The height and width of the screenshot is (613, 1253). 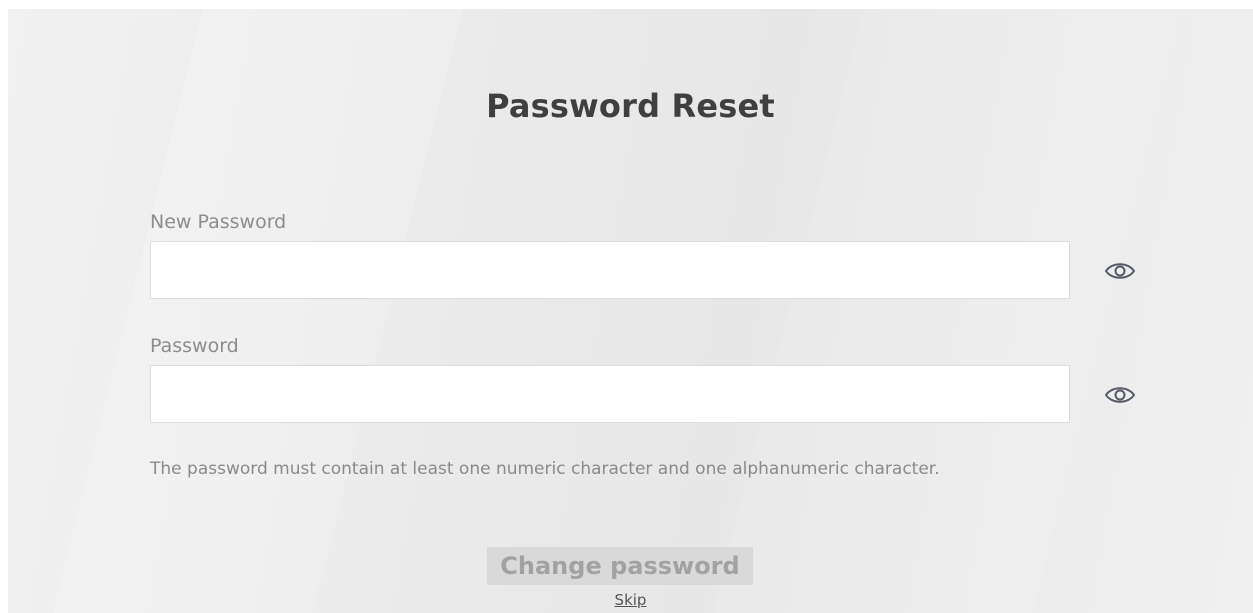 I want to click on skip-link-container: Skip, so click(x=630, y=600).